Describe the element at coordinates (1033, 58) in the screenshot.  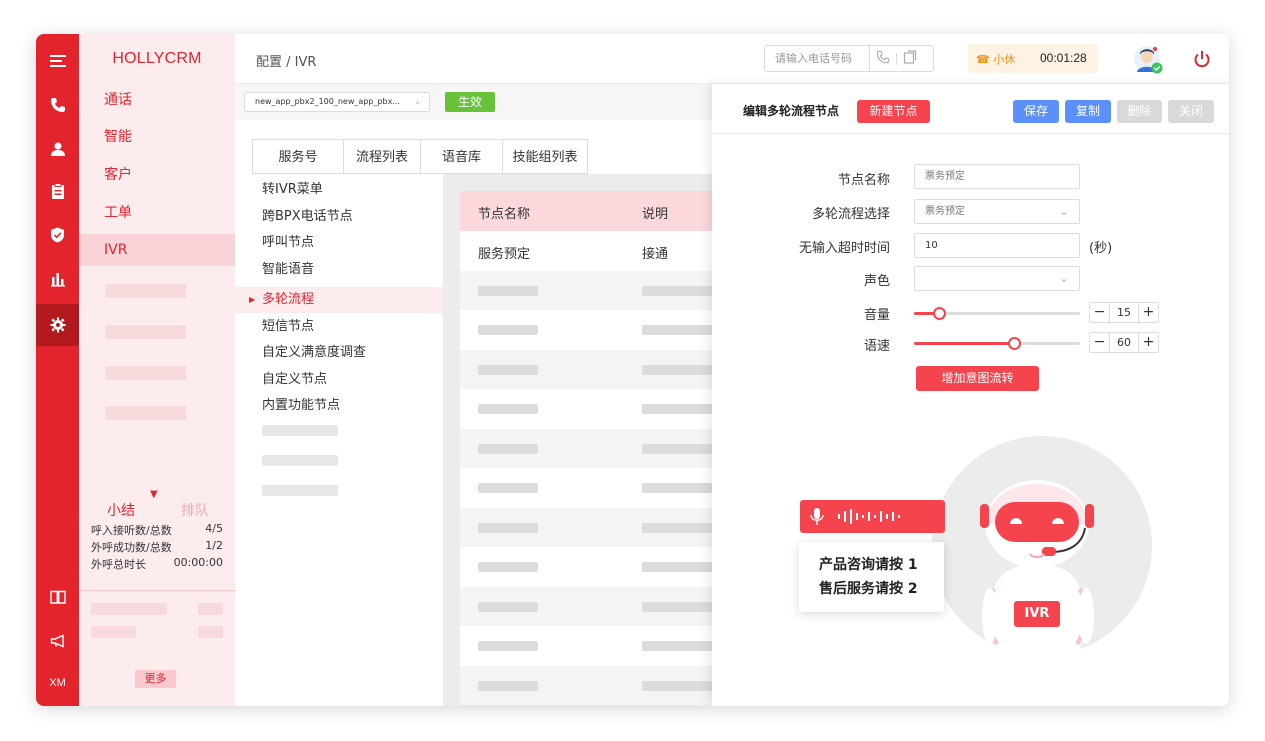
I see `agent-status: ☎ 小休 00:01:28` at that location.